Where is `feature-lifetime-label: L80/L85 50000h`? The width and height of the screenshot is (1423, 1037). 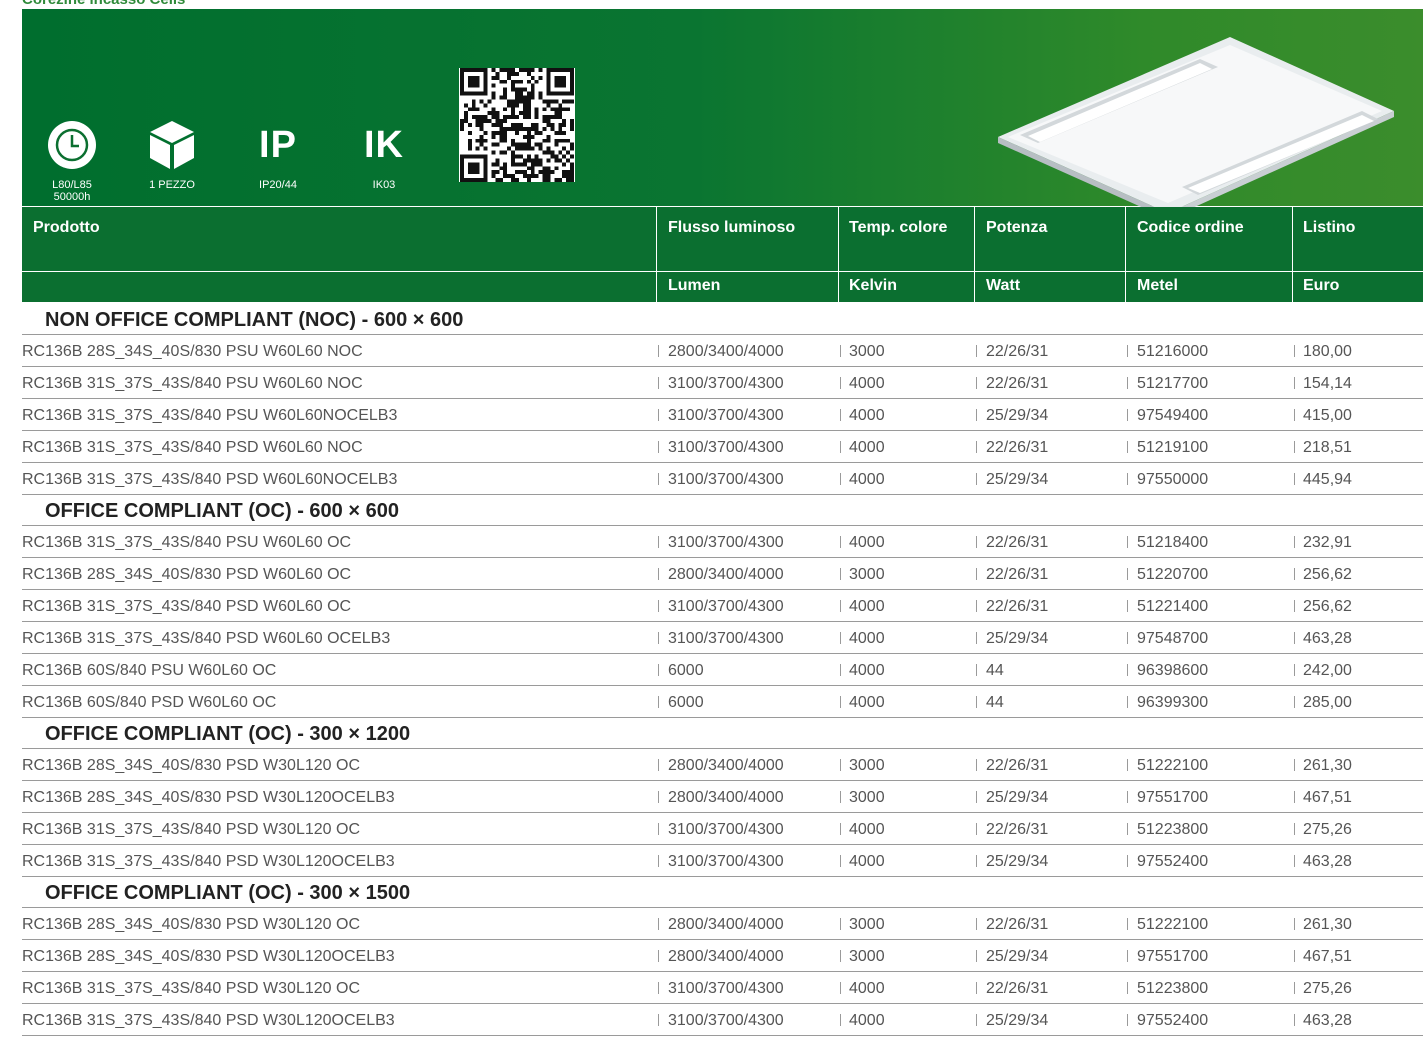 feature-lifetime-label: L80/L85 50000h is located at coordinates (72, 191).